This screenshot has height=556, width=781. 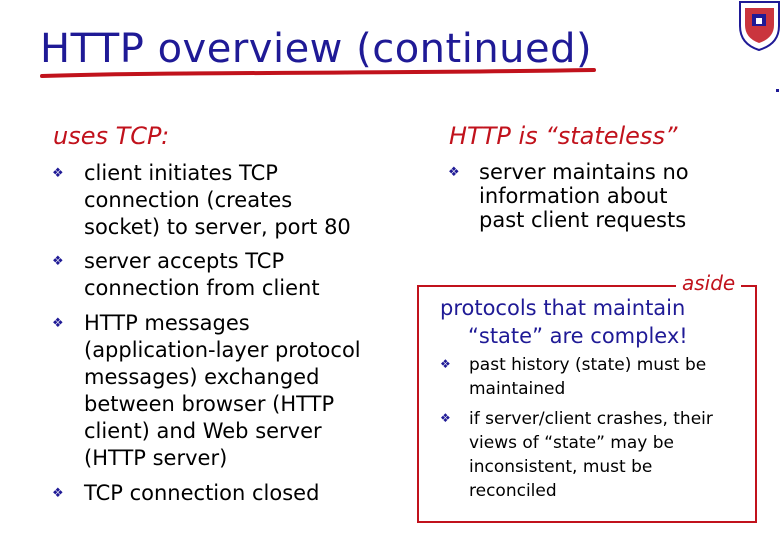 I want to click on bullet-line: (application-layer protocol, so click(x=222, y=350).